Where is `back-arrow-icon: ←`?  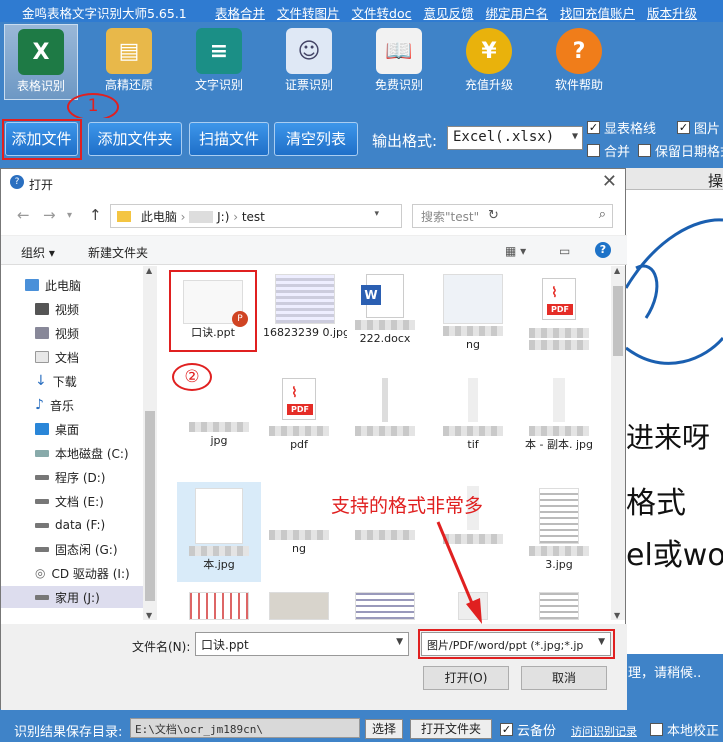
back-arrow-icon: ← is located at coordinates (23, 215).